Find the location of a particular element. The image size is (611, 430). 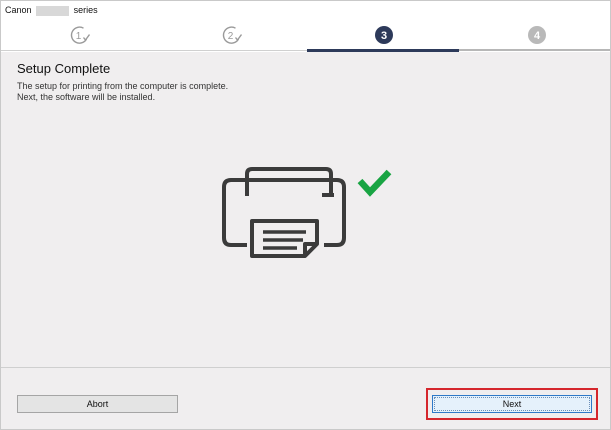

step-done-icon: 1 is located at coordinates (80, 35).